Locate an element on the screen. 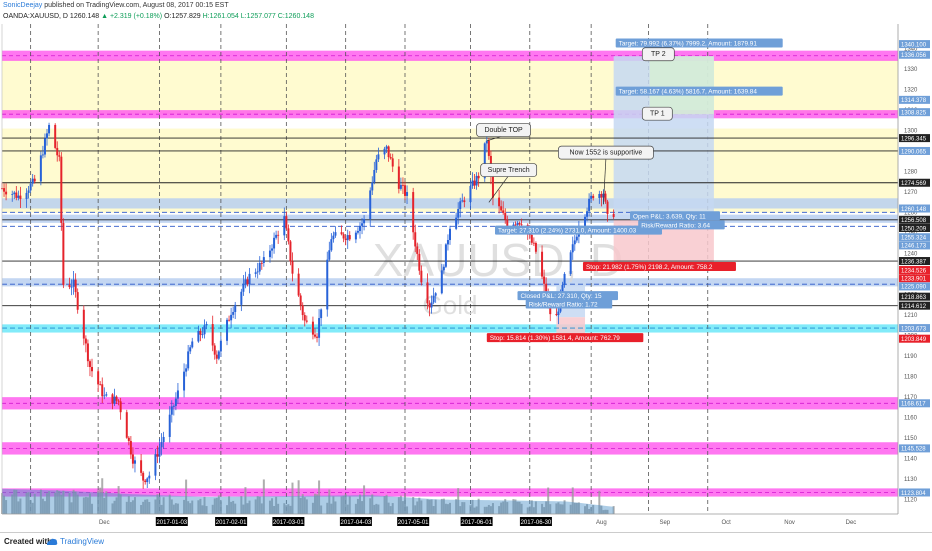 Image resolution: width=932 pixels, height=551 pixels. open-pnl-label: Open P&L: 3.639, Qty: 11 is located at coordinates (669, 216).